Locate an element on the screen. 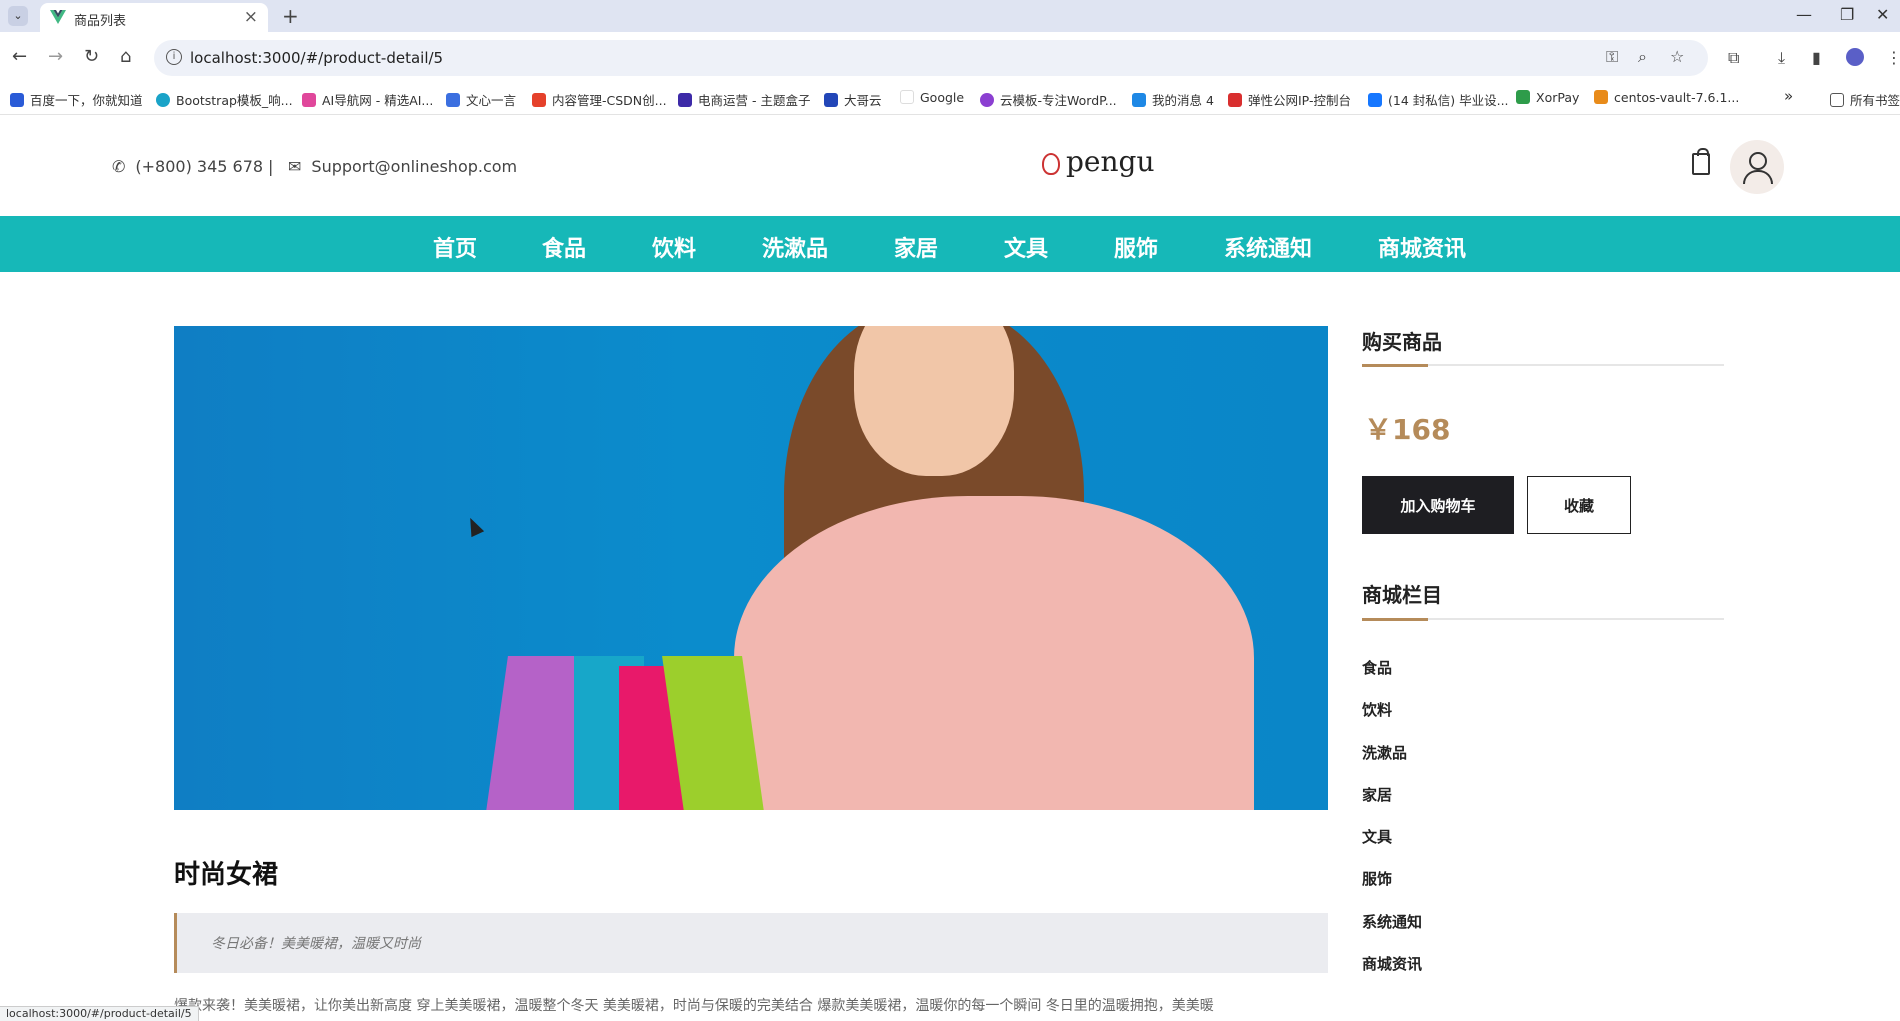  sidebar-category-notices: 系统通知 is located at coordinates (1392, 921).